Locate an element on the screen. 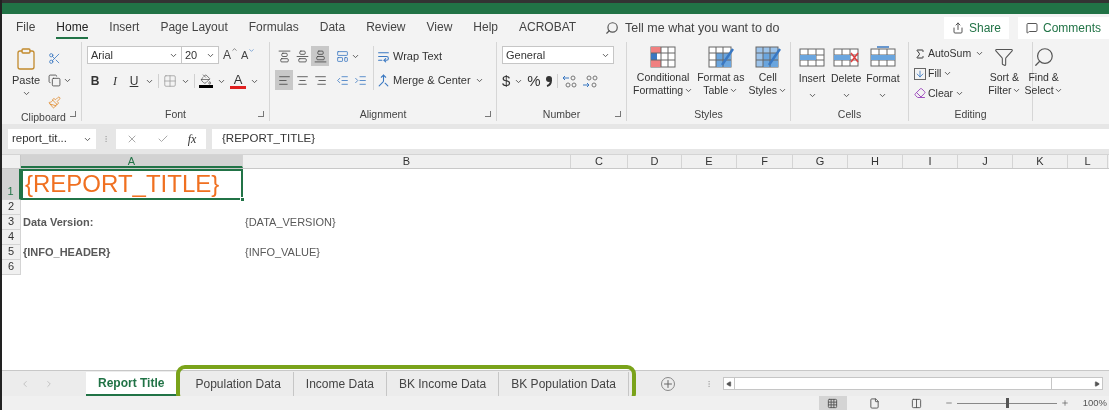 The image size is (1109, 410). cell-text: {REPORT_TITLE} is located at coordinates (122, 184).